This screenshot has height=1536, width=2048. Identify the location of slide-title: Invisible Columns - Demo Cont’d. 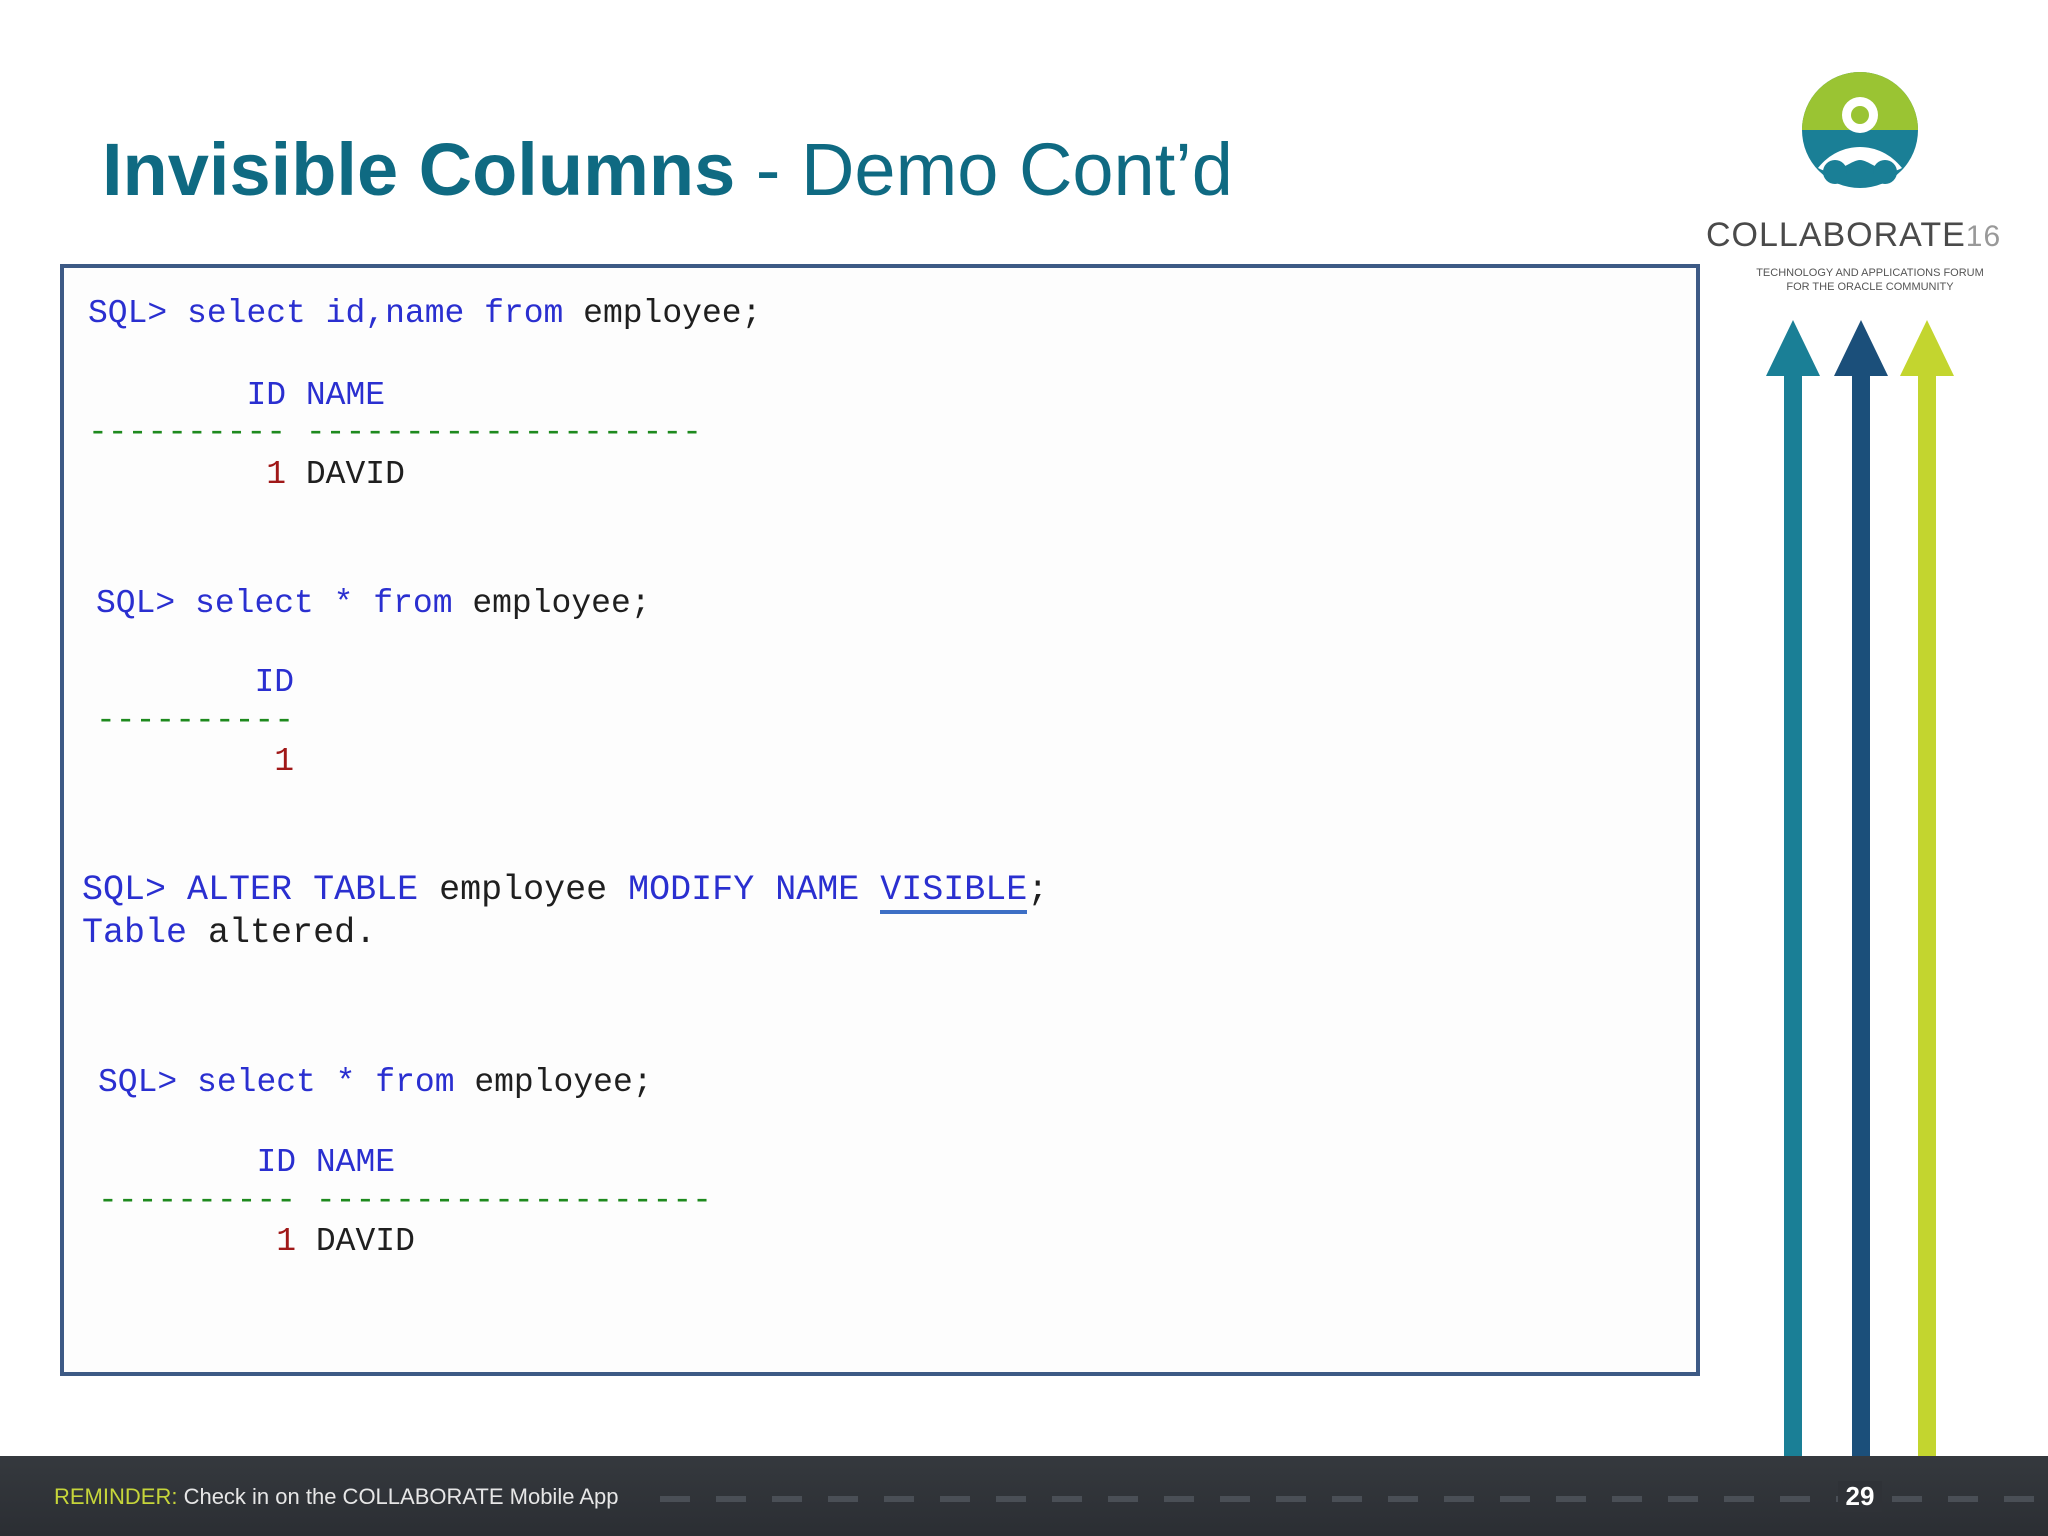
(667, 170).